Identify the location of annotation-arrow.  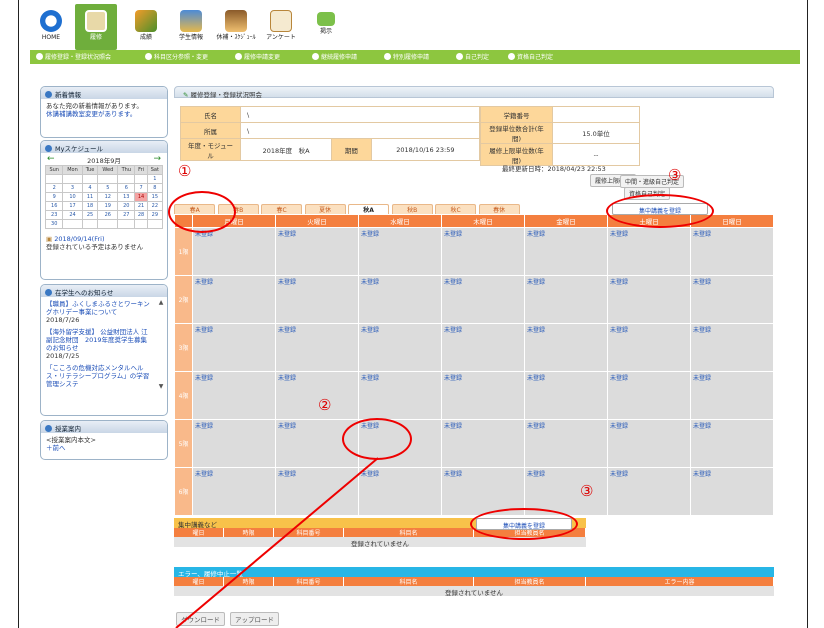
(277, 542).